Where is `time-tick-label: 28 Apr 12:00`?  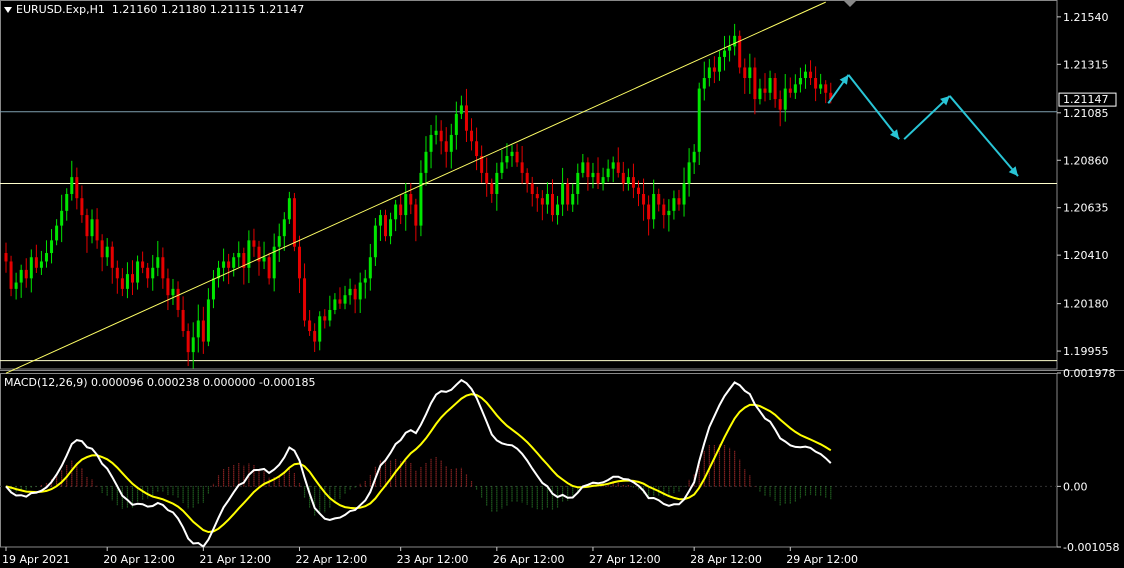 time-tick-label: 28 Apr 12:00 is located at coordinates (726, 559).